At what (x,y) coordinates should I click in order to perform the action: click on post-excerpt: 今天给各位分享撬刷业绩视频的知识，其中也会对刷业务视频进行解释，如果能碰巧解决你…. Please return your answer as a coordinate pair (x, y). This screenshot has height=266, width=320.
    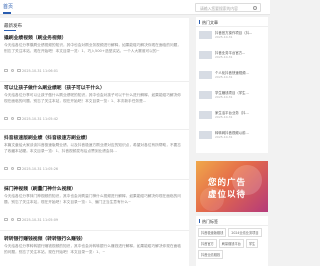
    Looking at the image, I should click on (92, 48).